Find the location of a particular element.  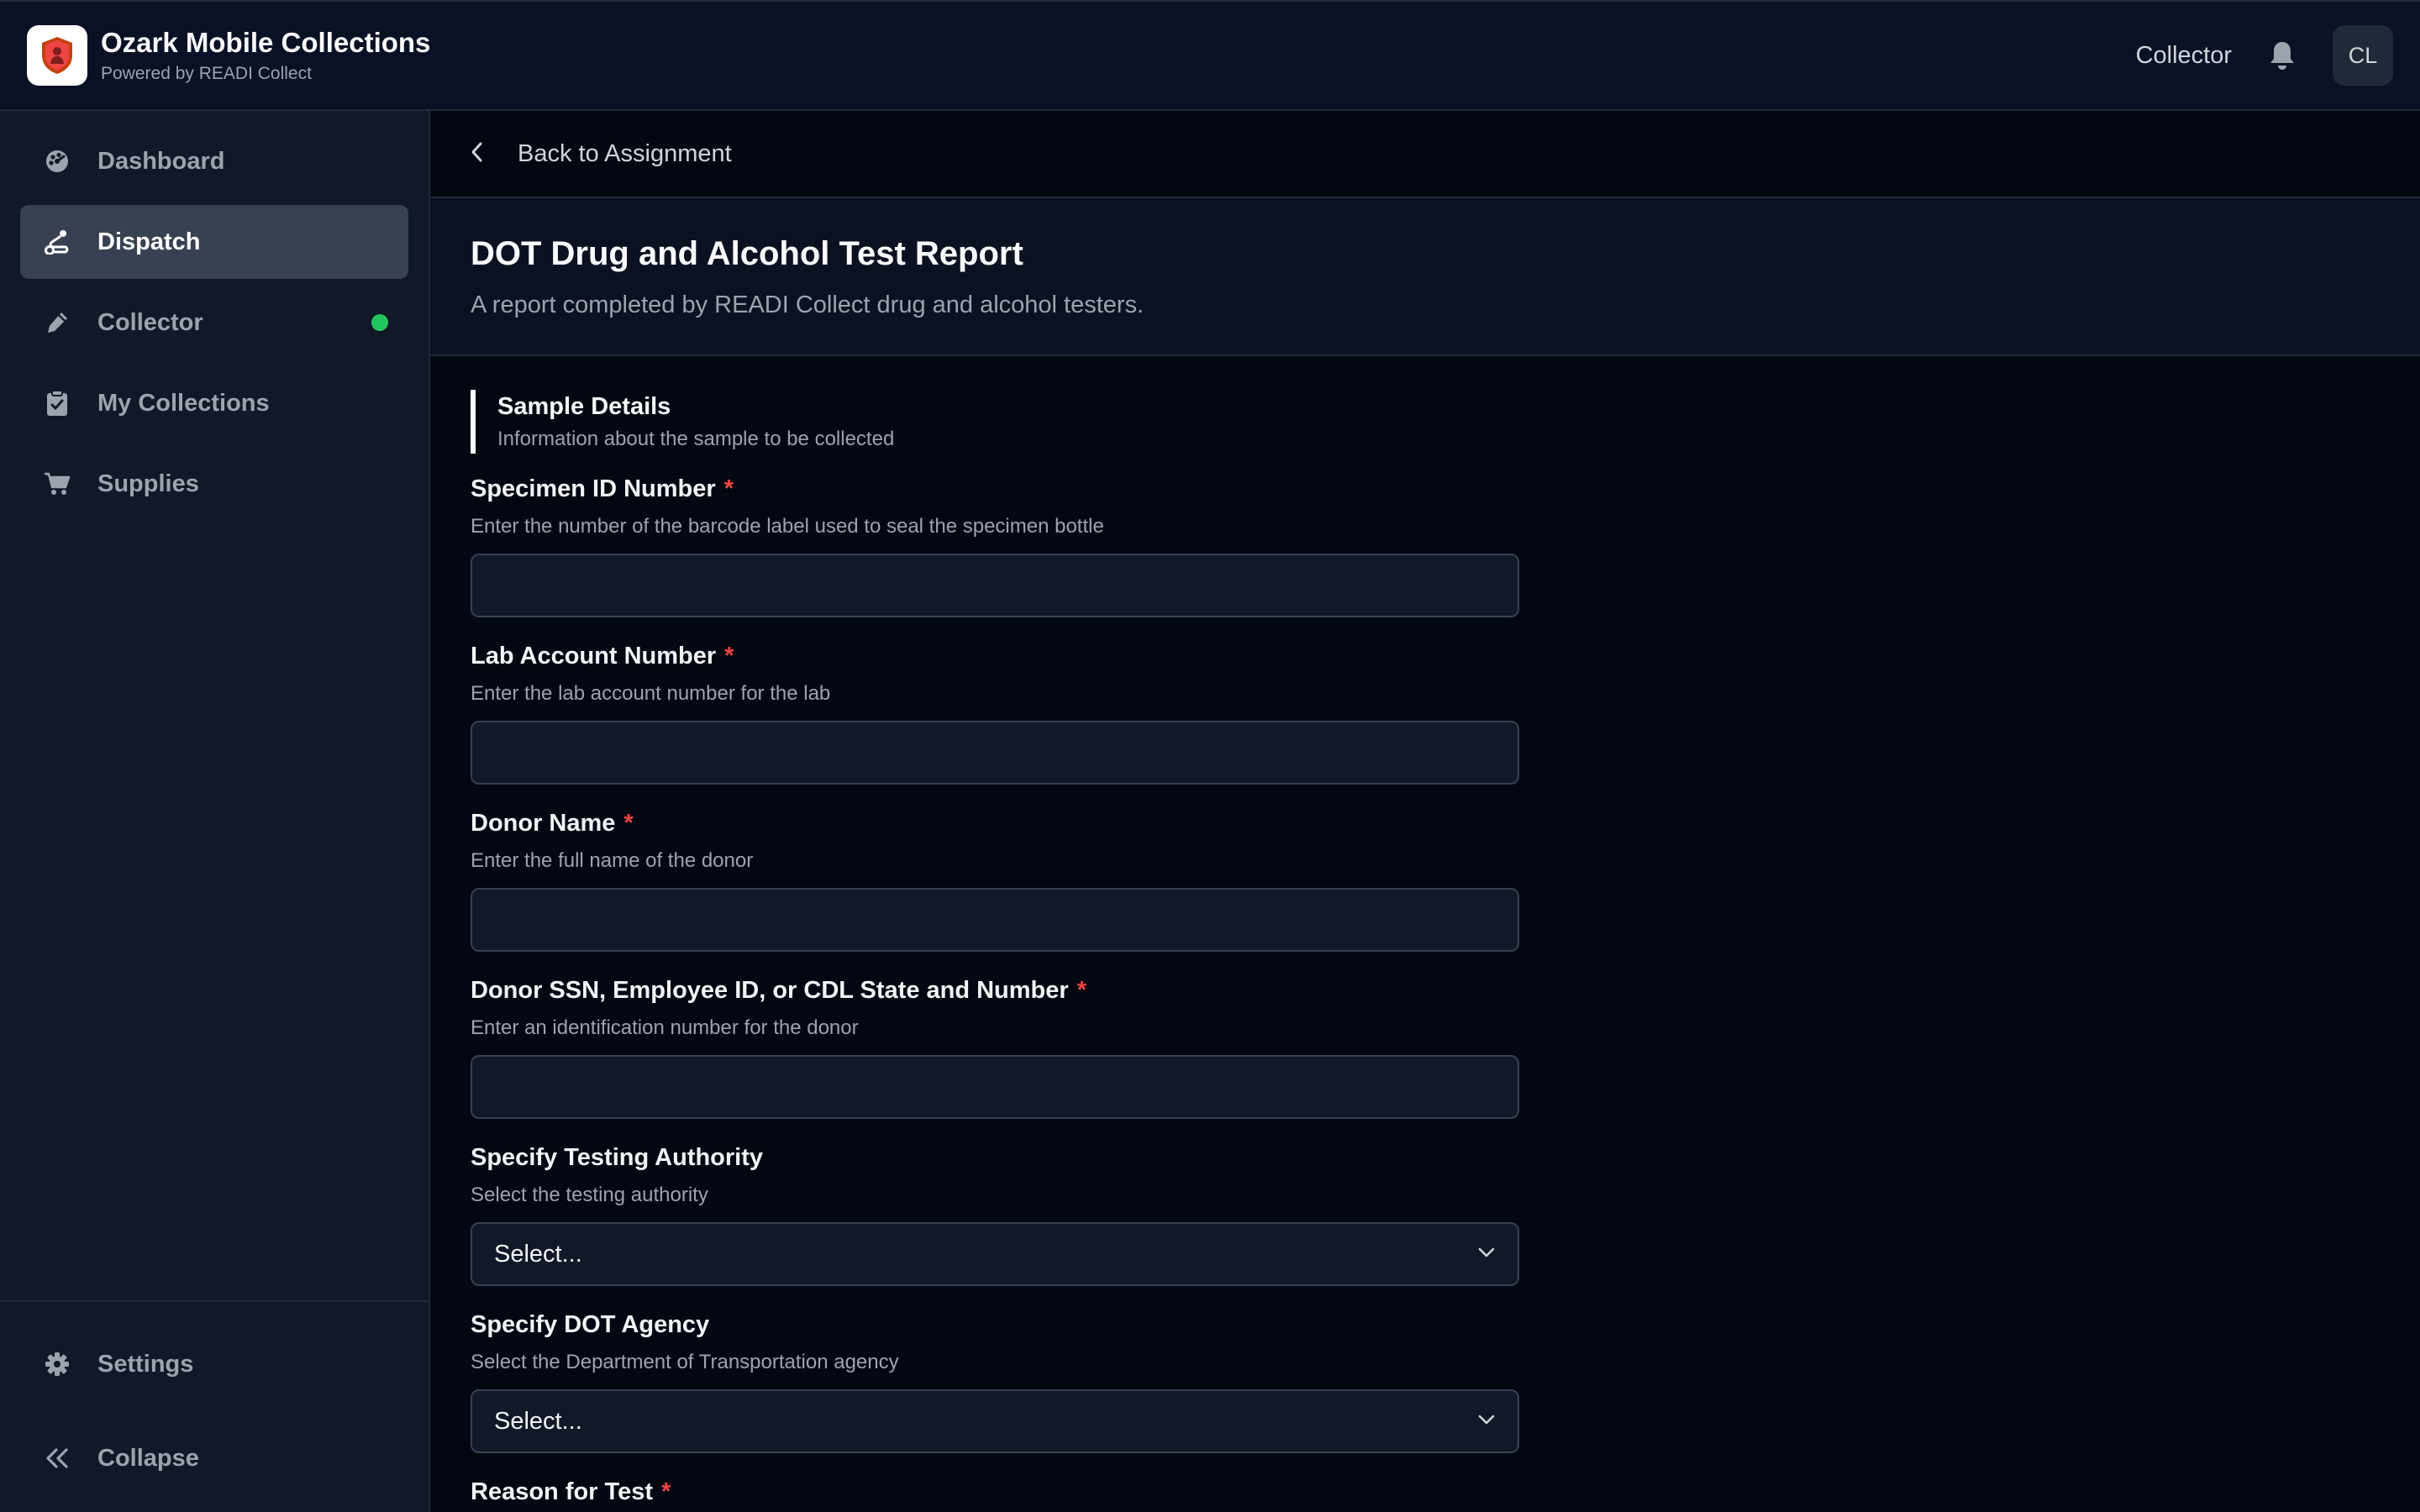

donor-id-input is located at coordinates (995, 1087).